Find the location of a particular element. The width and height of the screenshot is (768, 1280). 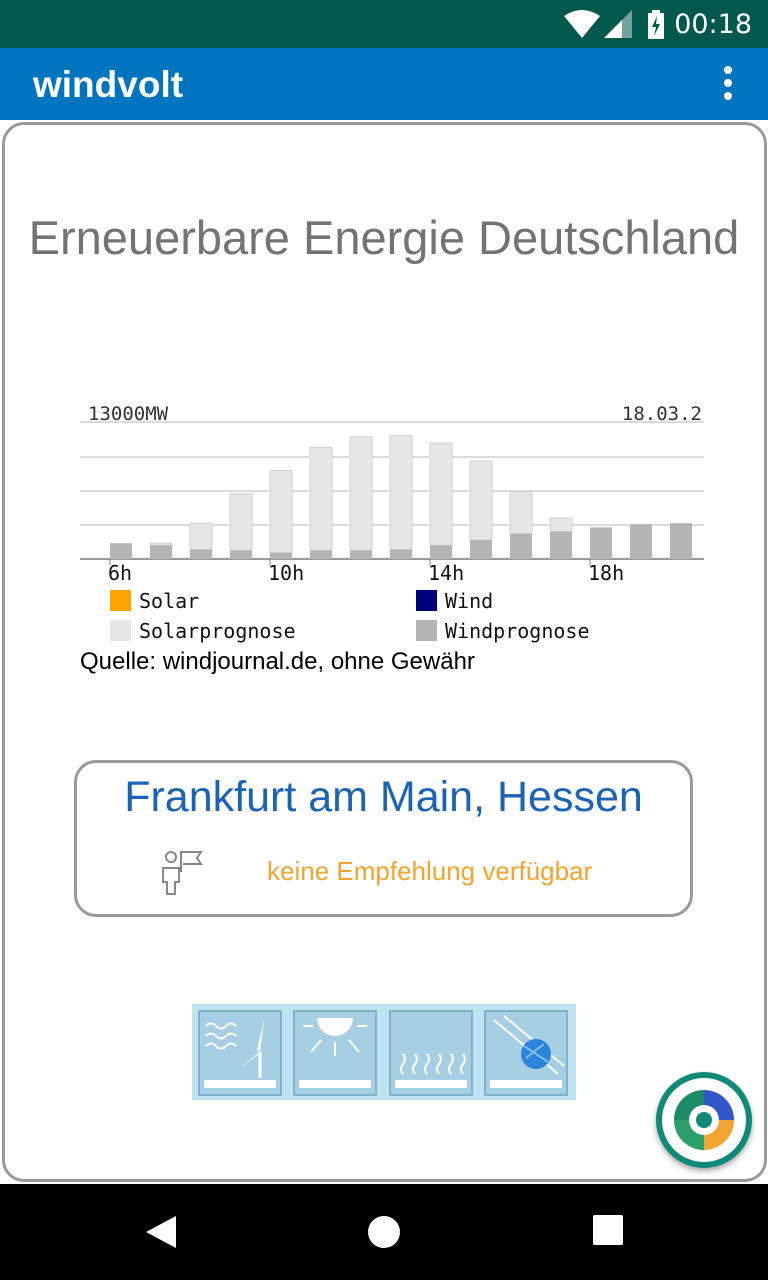

home-icon is located at coordinates (384, 1232).